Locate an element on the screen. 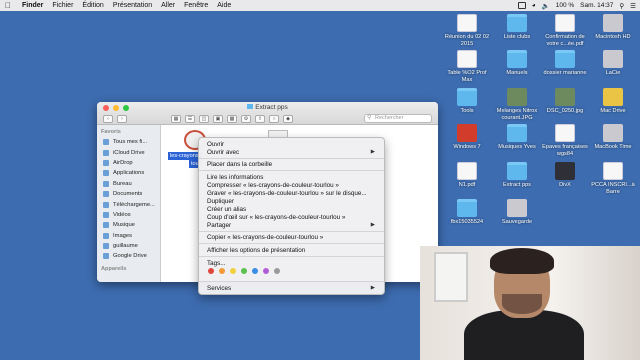 Image resolution: width=640 pixels, height=360 pixels. menu-presentation: Présentation is located at coordinates (132, 5).